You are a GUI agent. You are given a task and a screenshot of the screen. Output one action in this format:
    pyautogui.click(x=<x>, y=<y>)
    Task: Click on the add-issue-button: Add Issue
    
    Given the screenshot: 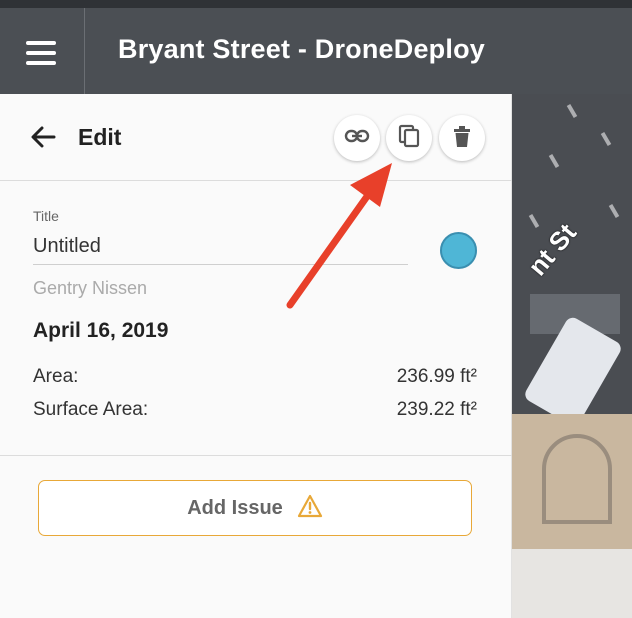 What is the action you would take?
    pyautogui.click(x=255, y=508)
    